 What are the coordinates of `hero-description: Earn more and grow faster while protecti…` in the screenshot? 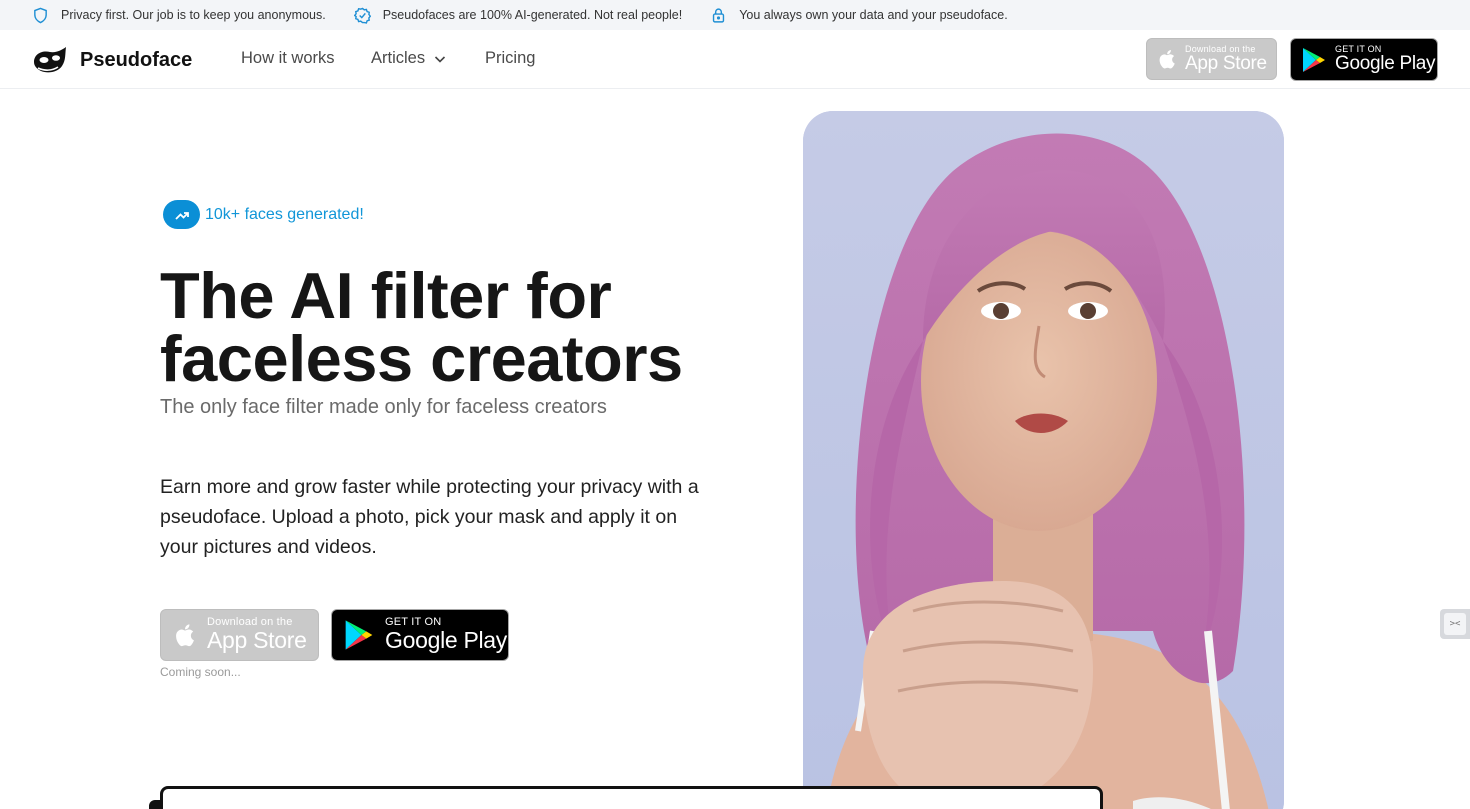 It's located at (429, 517).